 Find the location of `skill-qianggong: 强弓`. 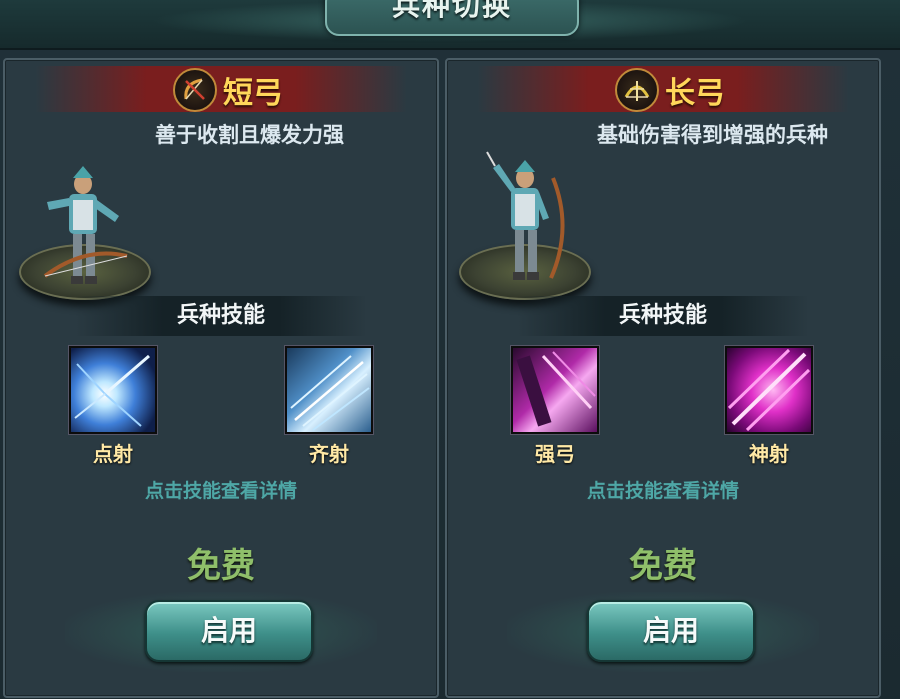

skill-qianggong: 强弓 is located at coordinates (555, 406).